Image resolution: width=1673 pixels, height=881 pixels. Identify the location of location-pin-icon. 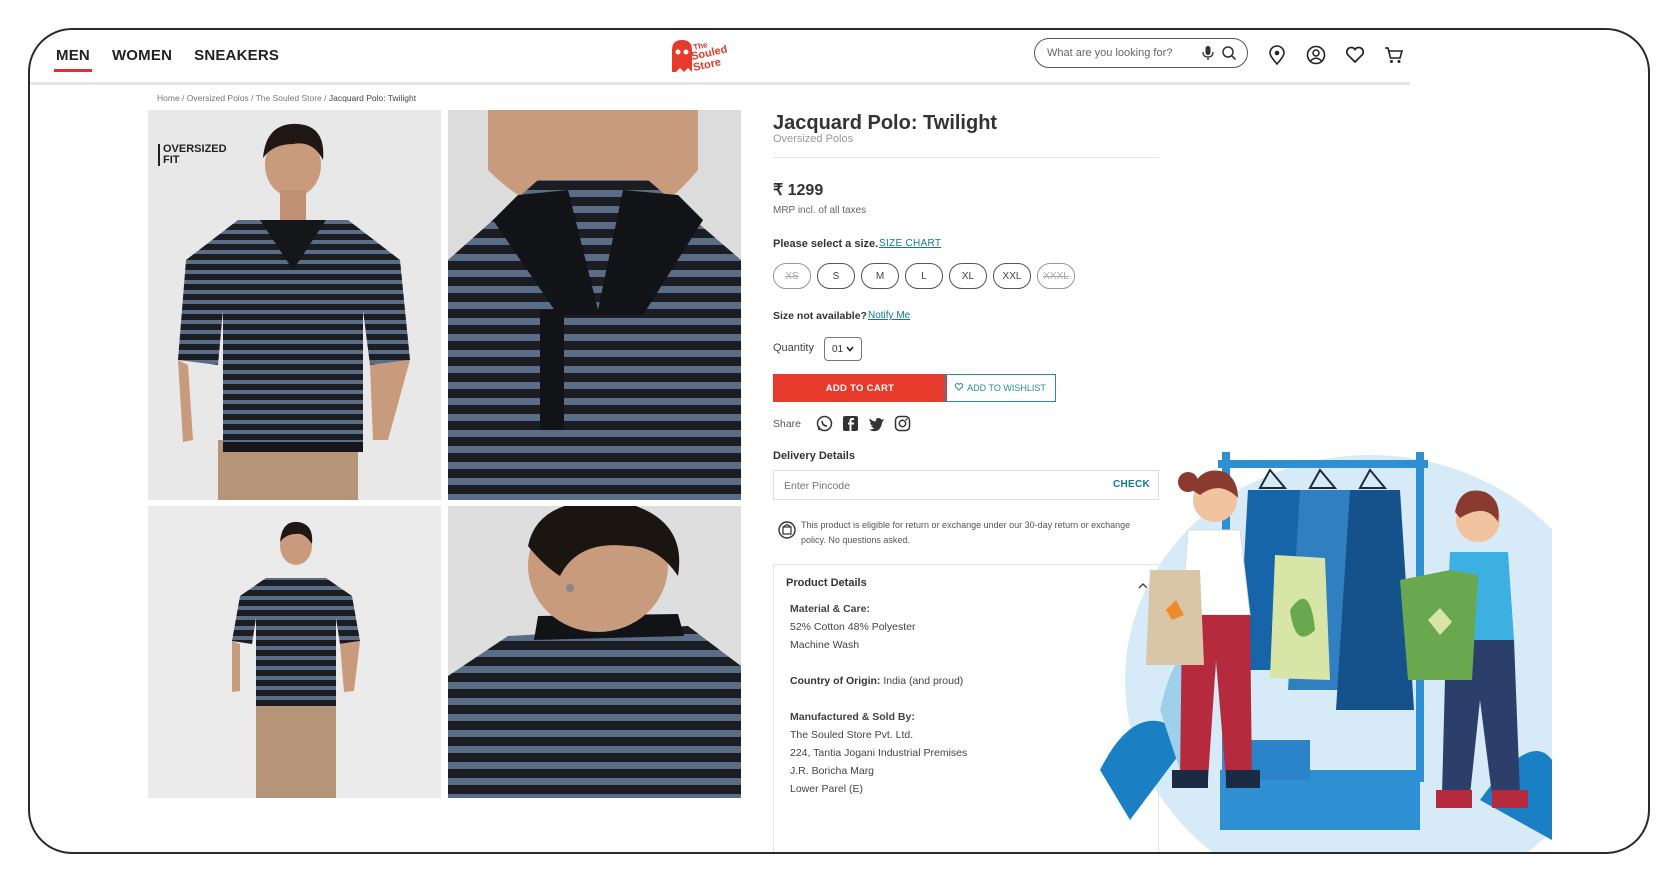
(1277, 55).